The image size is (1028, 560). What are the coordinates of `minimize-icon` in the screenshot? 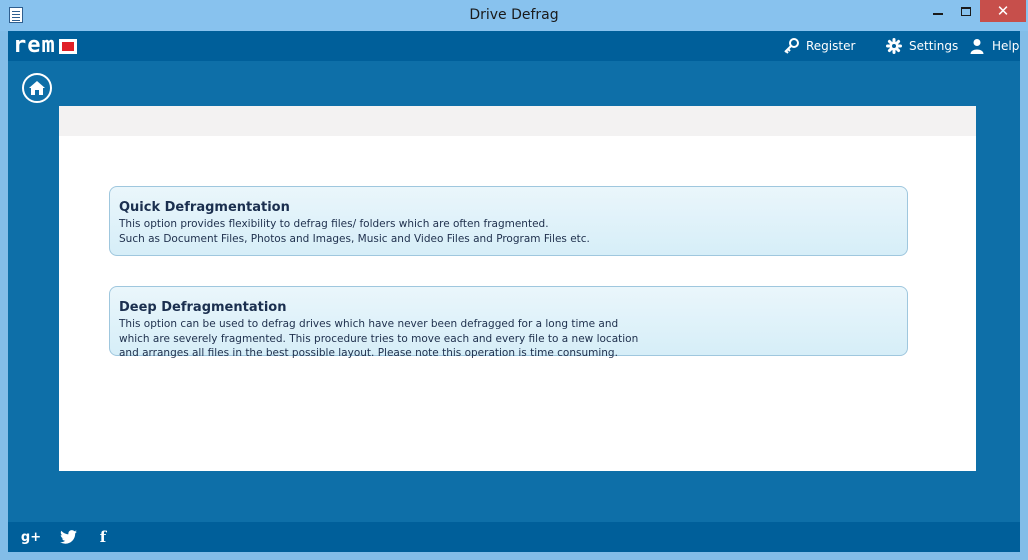 It's located at (938, 14).